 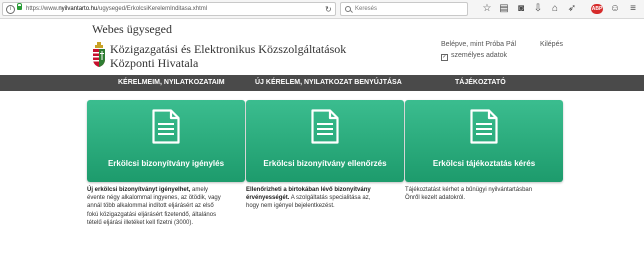 I want to click on personal-data-link: ✓ személyes adatok, so click(x=474, y=56).